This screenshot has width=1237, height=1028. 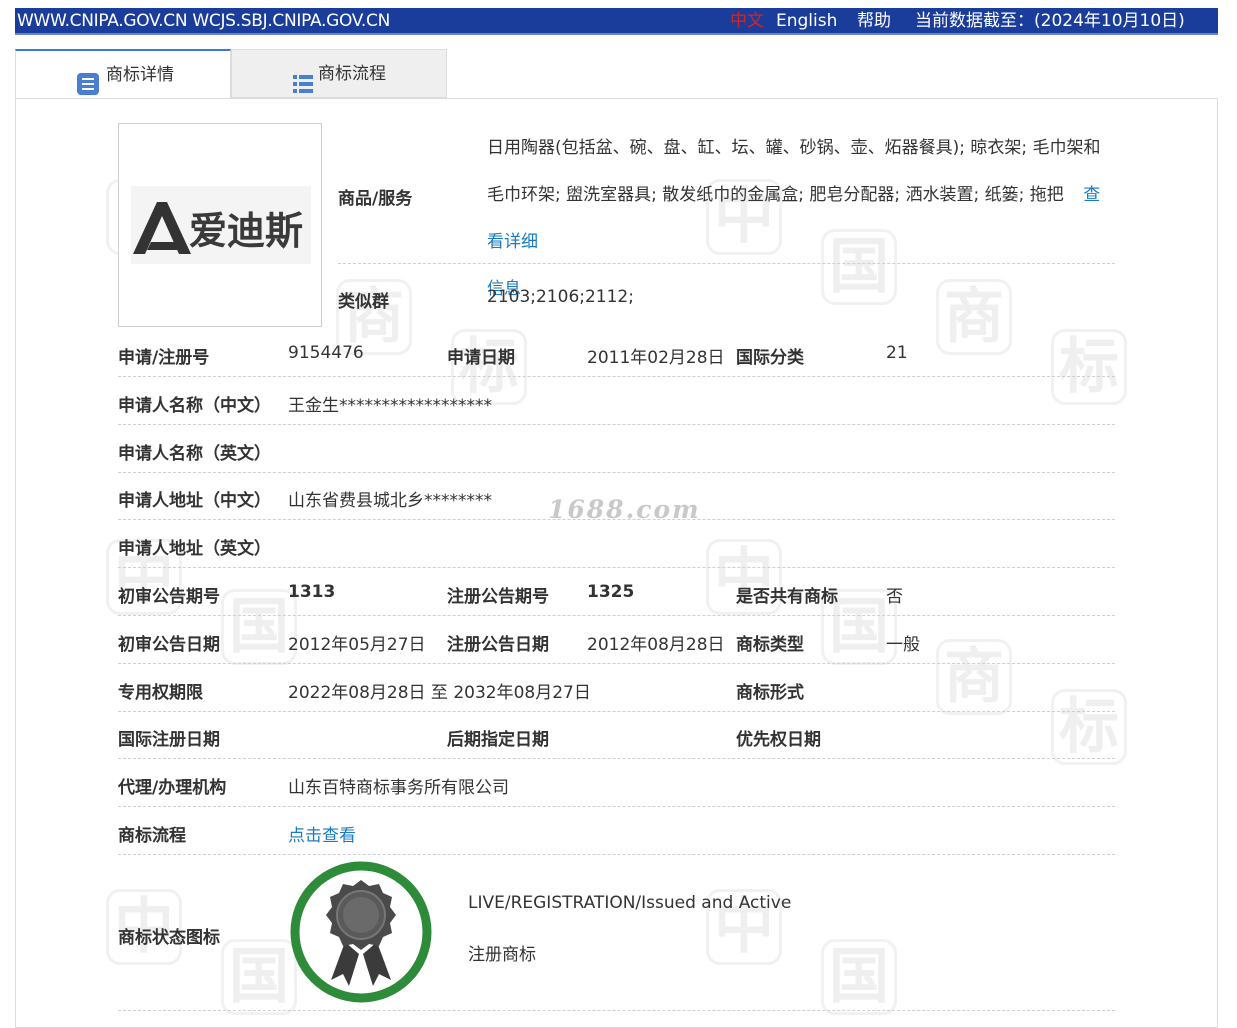 I want to click on help-link: 帮助, so click(x=874, y=21).